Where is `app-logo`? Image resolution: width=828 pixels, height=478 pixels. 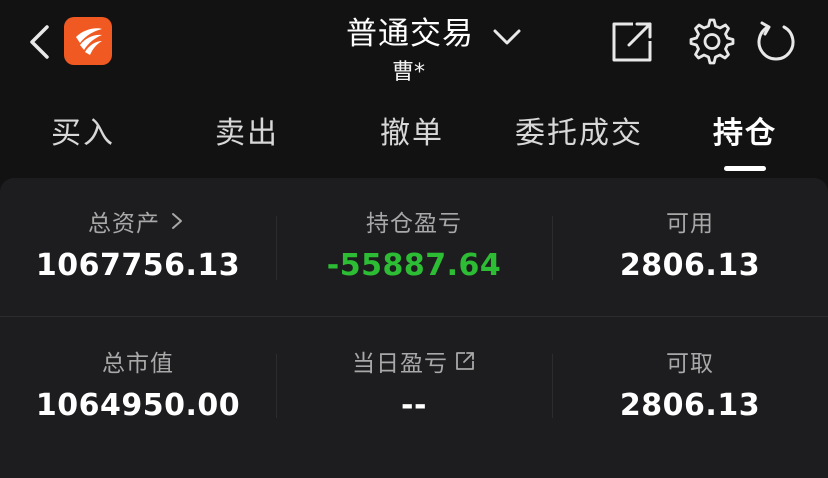 app-logo is located at coordinates (88, 41).